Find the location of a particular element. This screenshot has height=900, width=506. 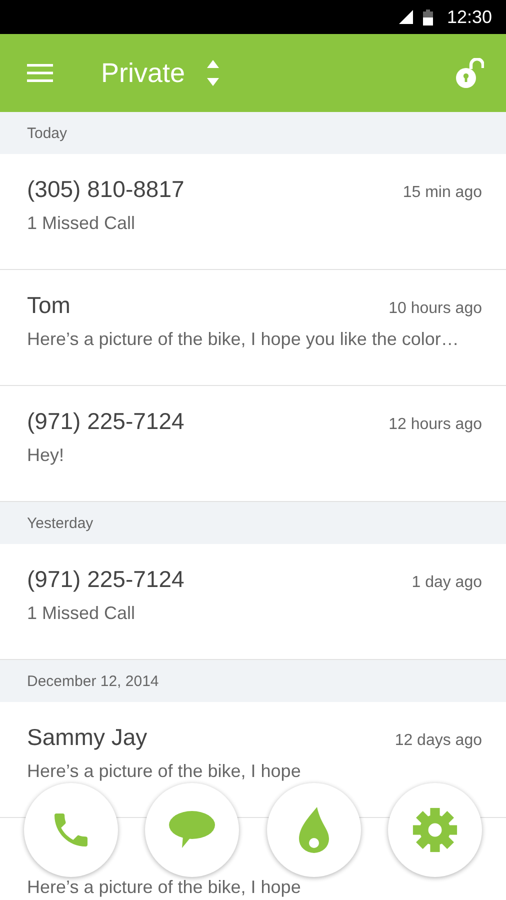

section-label: December 12, 2014 is located at coordinates (93, 681).